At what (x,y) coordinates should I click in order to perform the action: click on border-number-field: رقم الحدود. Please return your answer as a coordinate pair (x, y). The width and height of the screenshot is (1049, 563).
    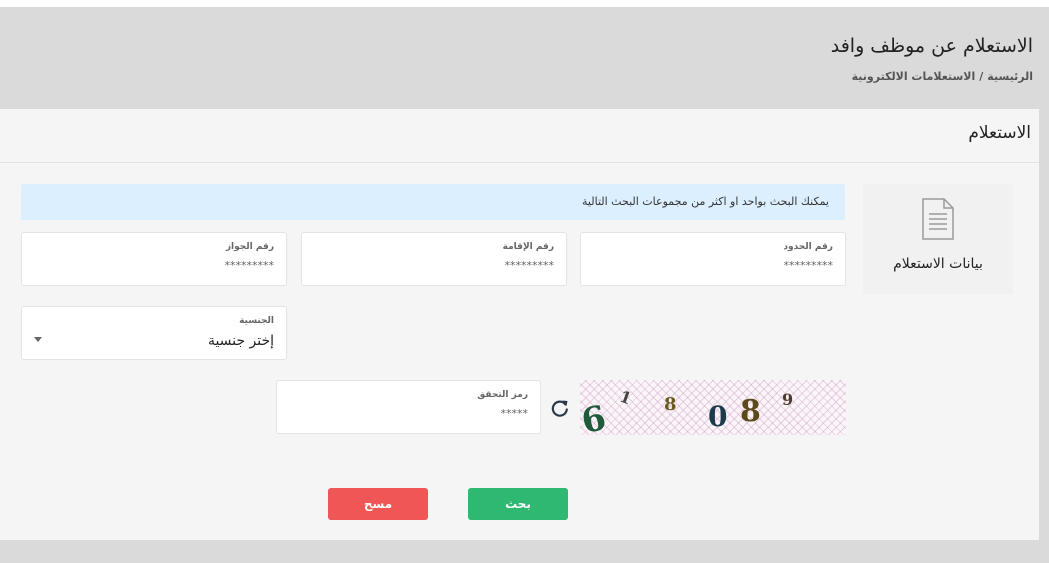
    Looking at the image, I should click on (713, 259).